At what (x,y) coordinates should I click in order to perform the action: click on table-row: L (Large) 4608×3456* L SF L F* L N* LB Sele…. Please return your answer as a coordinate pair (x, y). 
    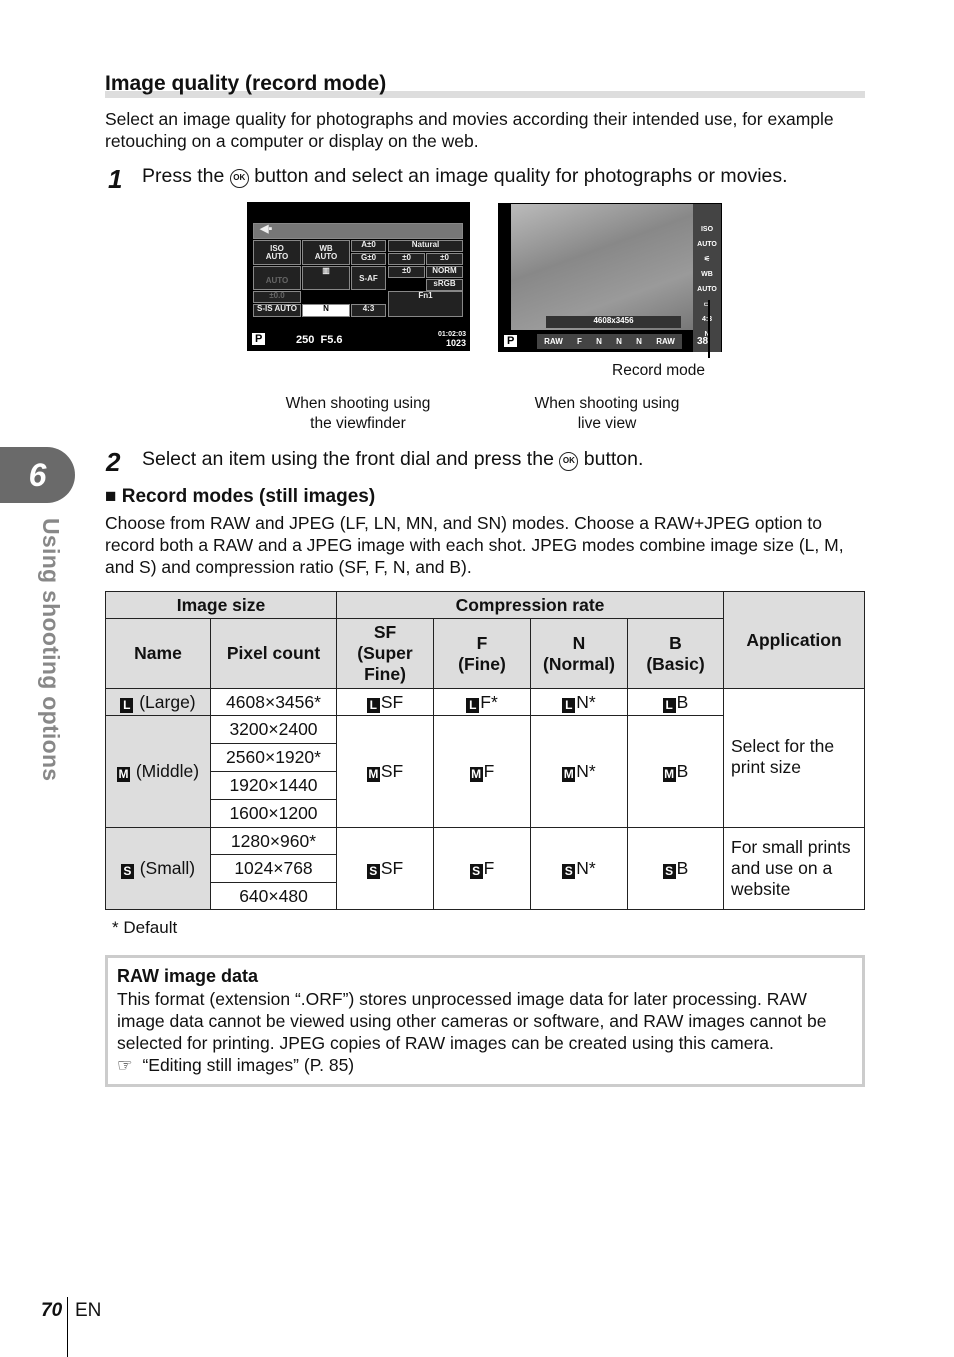
    Looking at the image, I should click on (485, 758).